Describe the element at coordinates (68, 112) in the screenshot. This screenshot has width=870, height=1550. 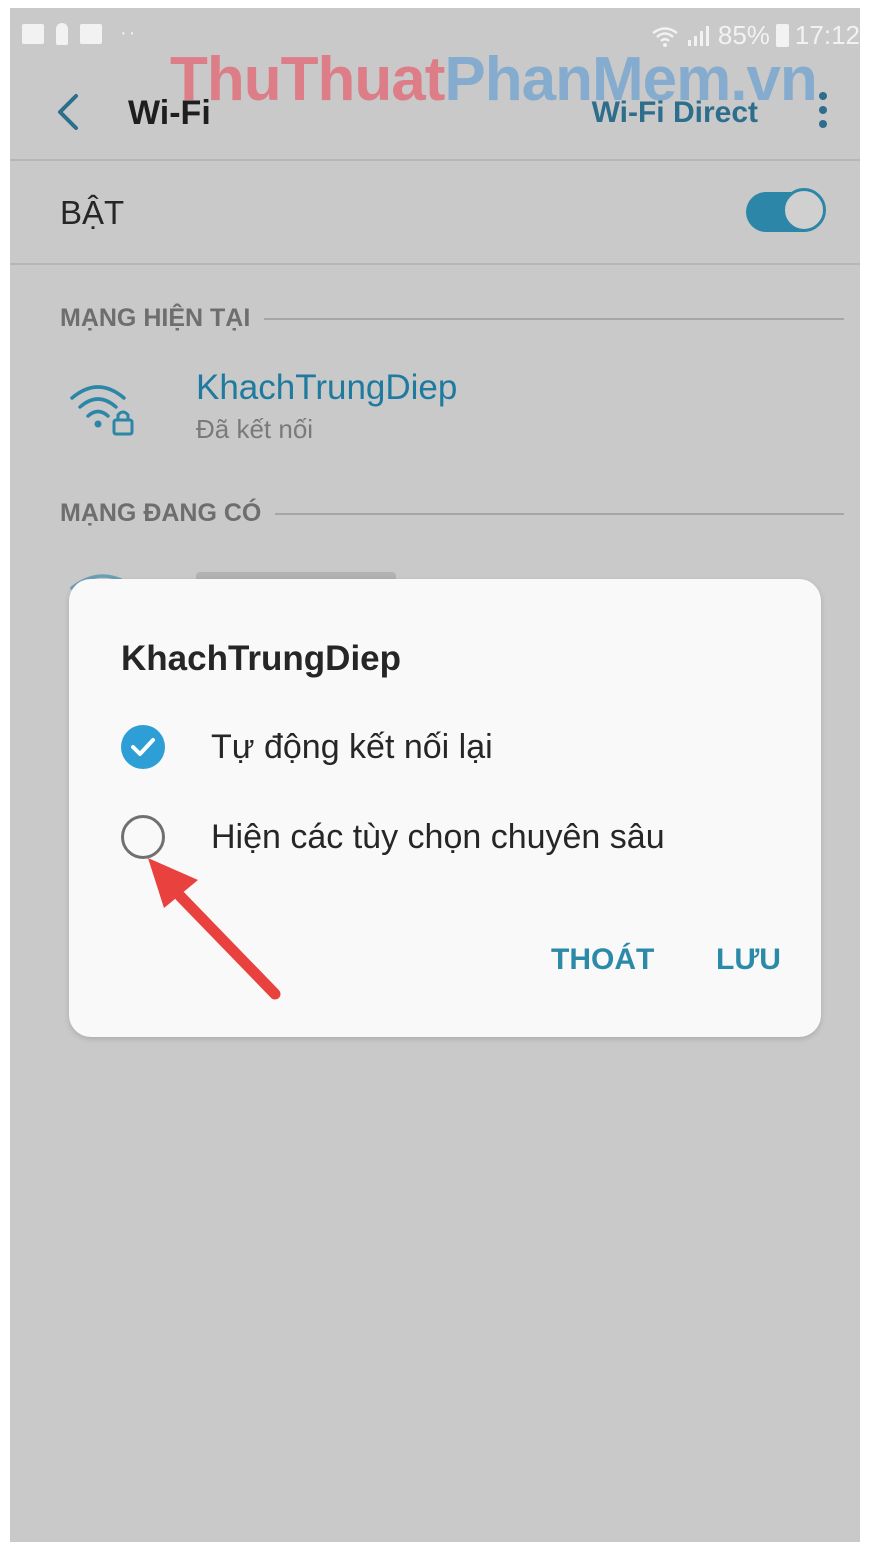
I see `back-arrow-icon` at that location.